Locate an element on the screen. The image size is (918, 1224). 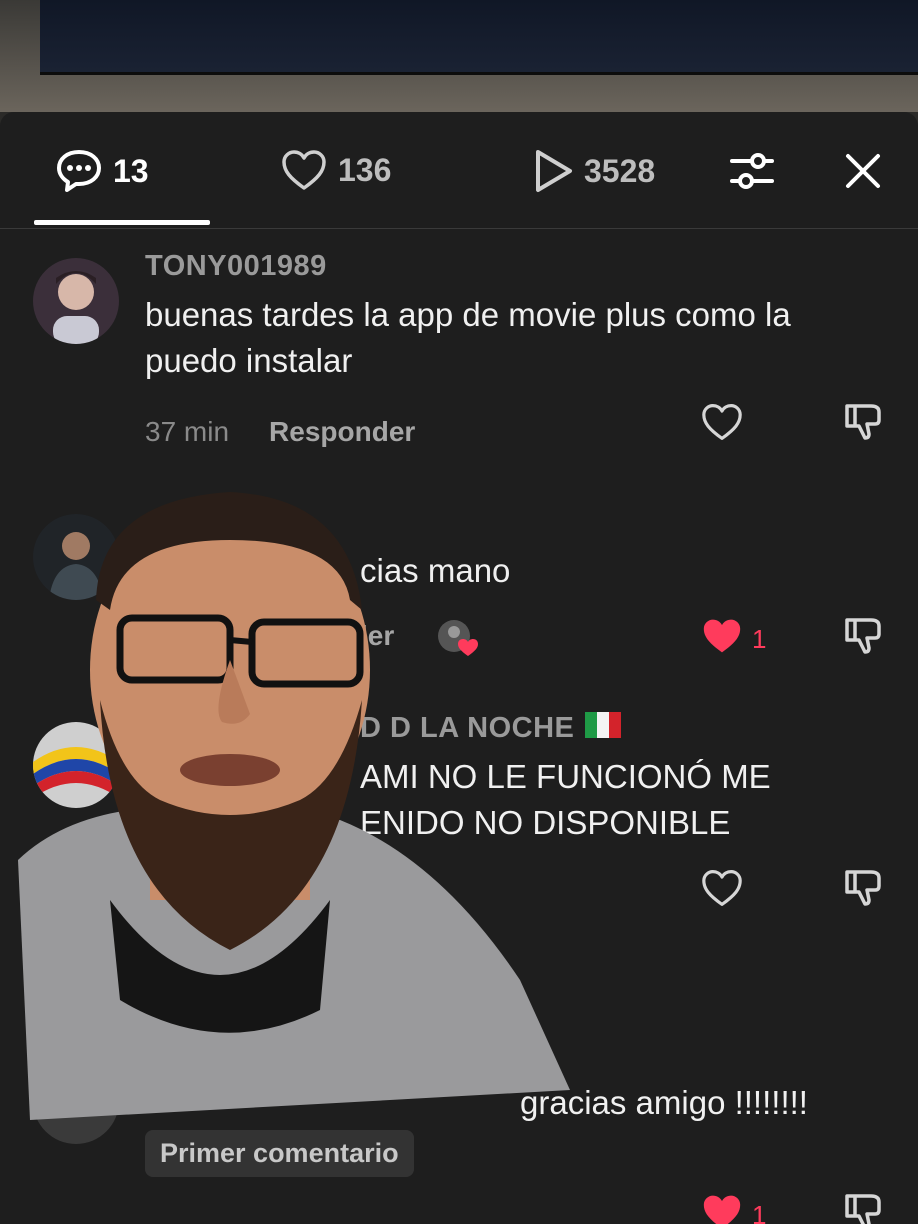
tab-likes: 136 is located at coordinates (335, 170).